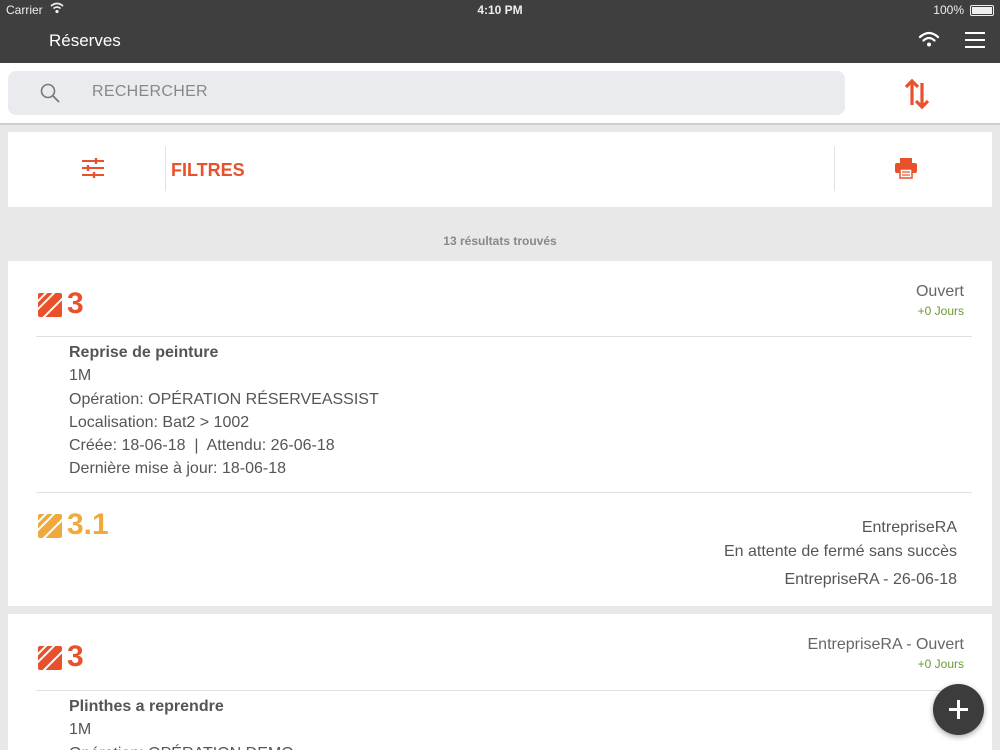  Describe the element at coordinates (88, 524) in the screenshot. I see `sub-reserve-number: 3.1` at that location.